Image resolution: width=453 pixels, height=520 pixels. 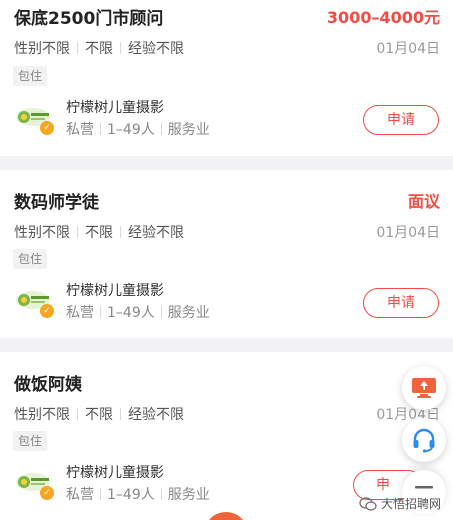 What do you see at coordinates (383, 17) in the screenshot?
I see `job-salary: 3000–4000元` at bounding box center [383, 17].